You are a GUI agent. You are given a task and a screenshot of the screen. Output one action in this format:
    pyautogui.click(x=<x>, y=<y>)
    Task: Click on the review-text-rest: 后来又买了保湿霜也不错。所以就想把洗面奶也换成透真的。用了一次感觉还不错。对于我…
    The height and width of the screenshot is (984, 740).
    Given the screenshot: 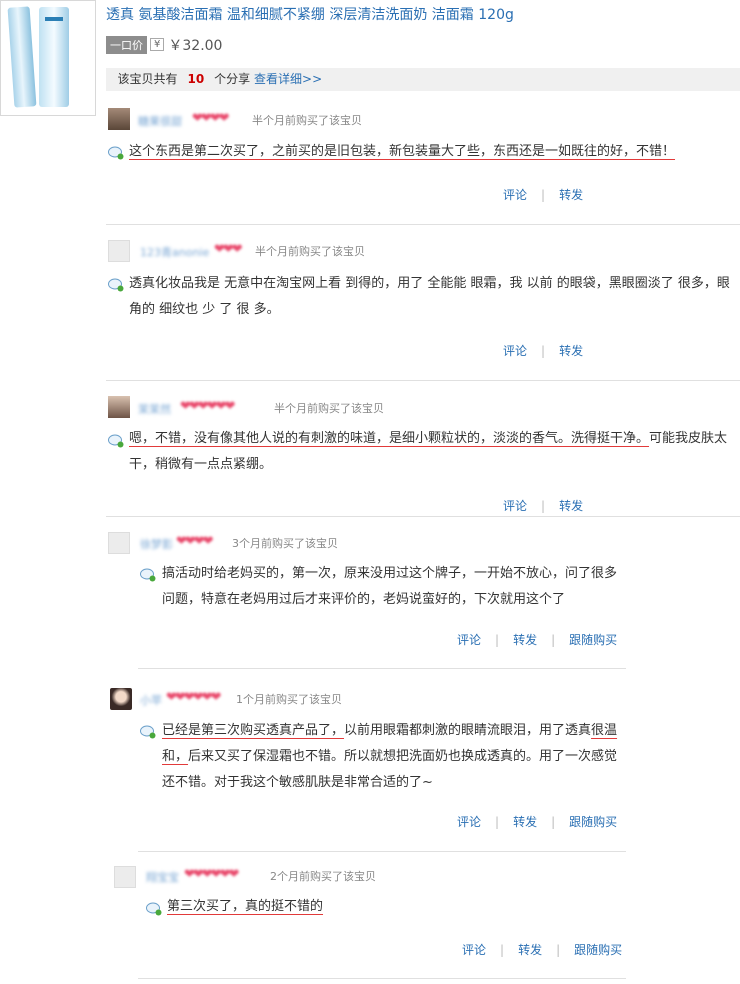 What is the action you would take?
    pyautogui.click(x=390, y=769)
    